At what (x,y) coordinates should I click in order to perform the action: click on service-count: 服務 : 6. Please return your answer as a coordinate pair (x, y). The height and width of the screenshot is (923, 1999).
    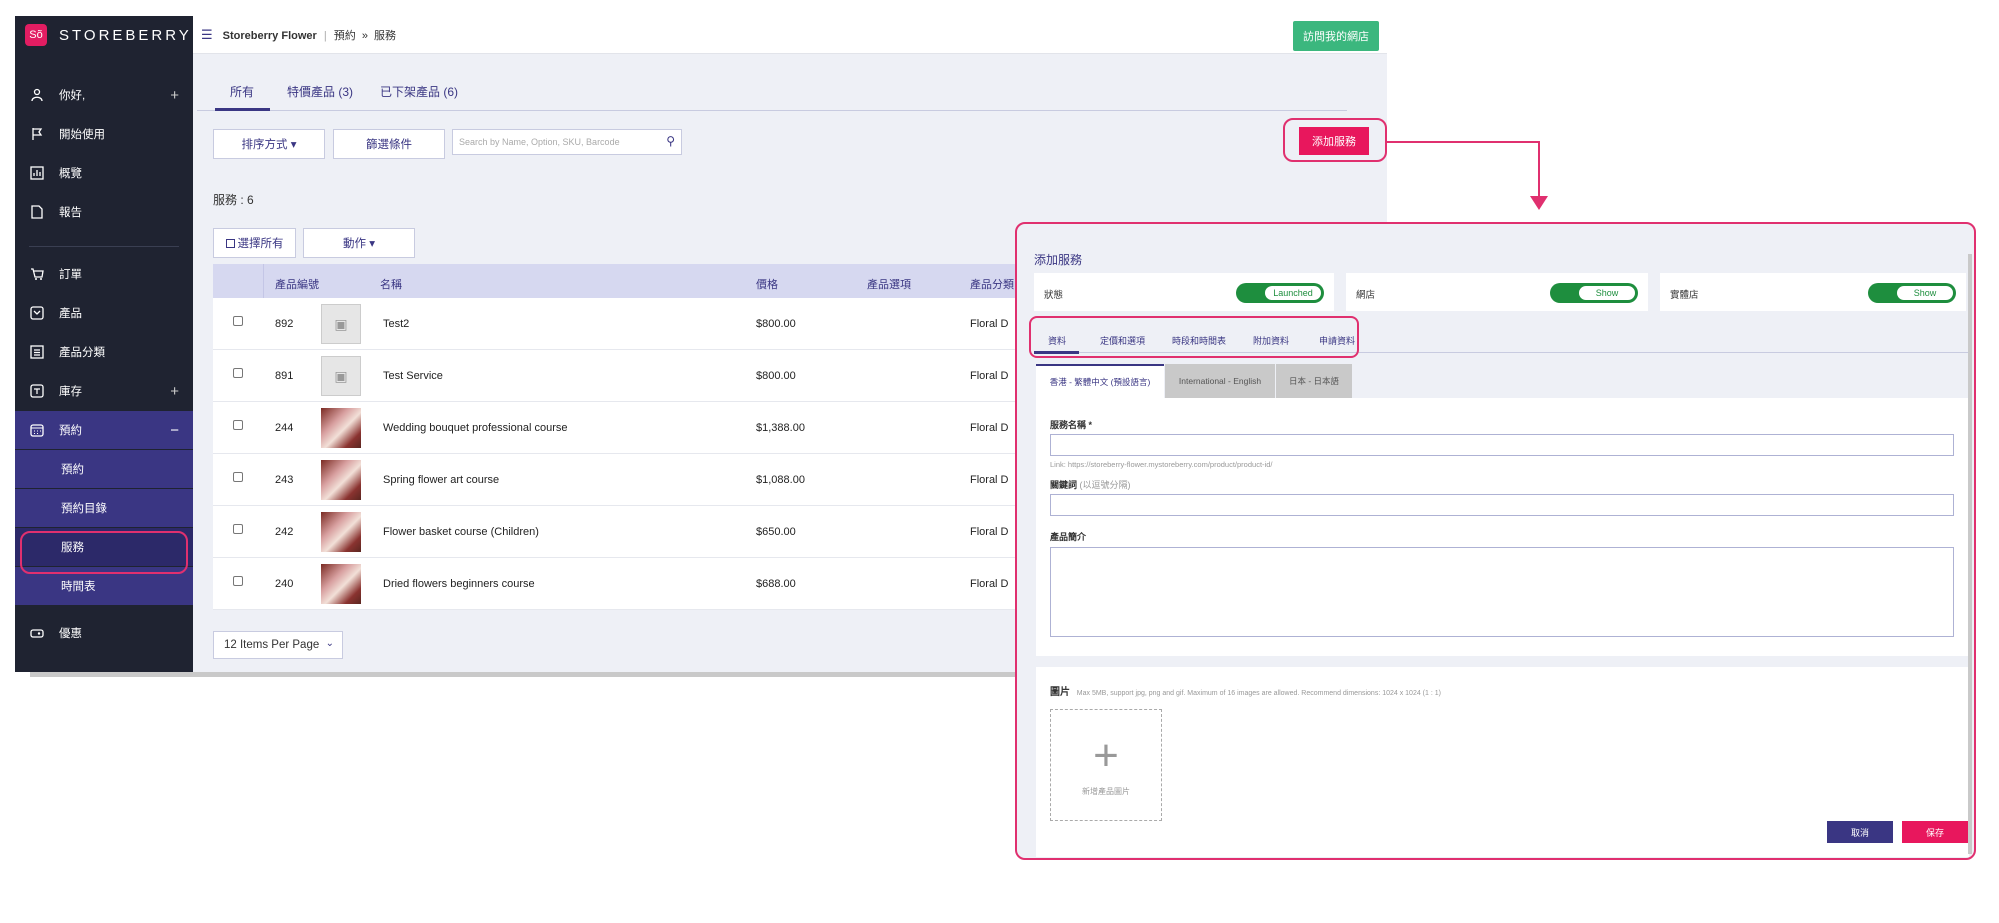
    Looking at the image, I should click on (233, 200).